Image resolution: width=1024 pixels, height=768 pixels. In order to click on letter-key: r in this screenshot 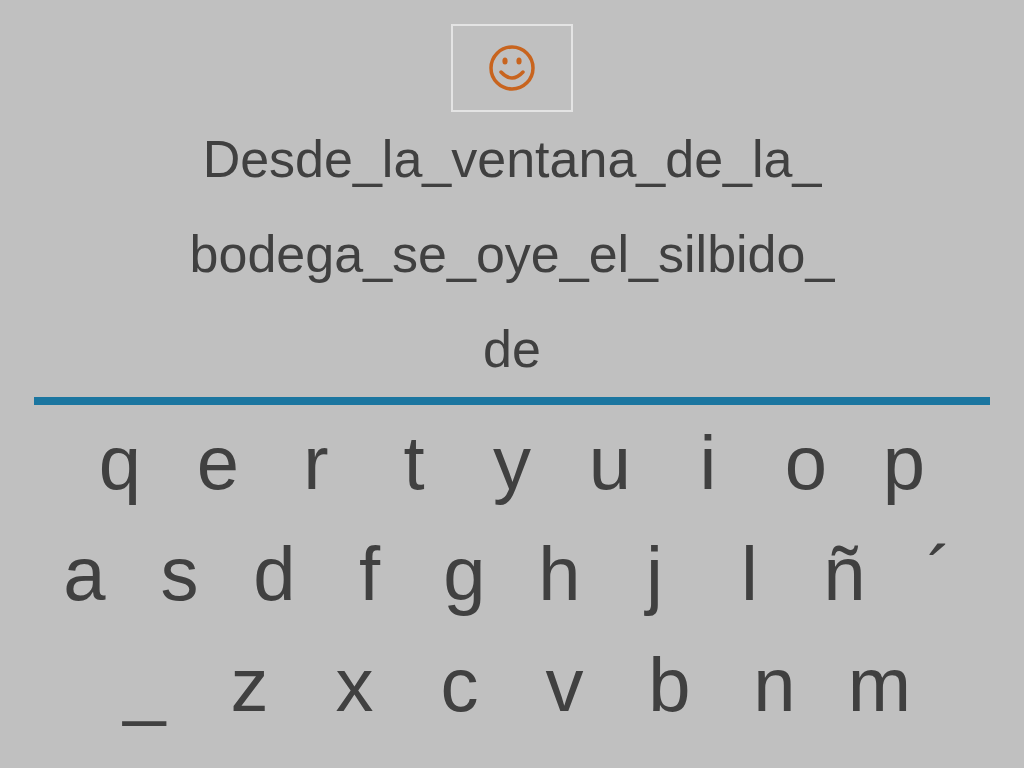, I will do `click(316, 462)`.